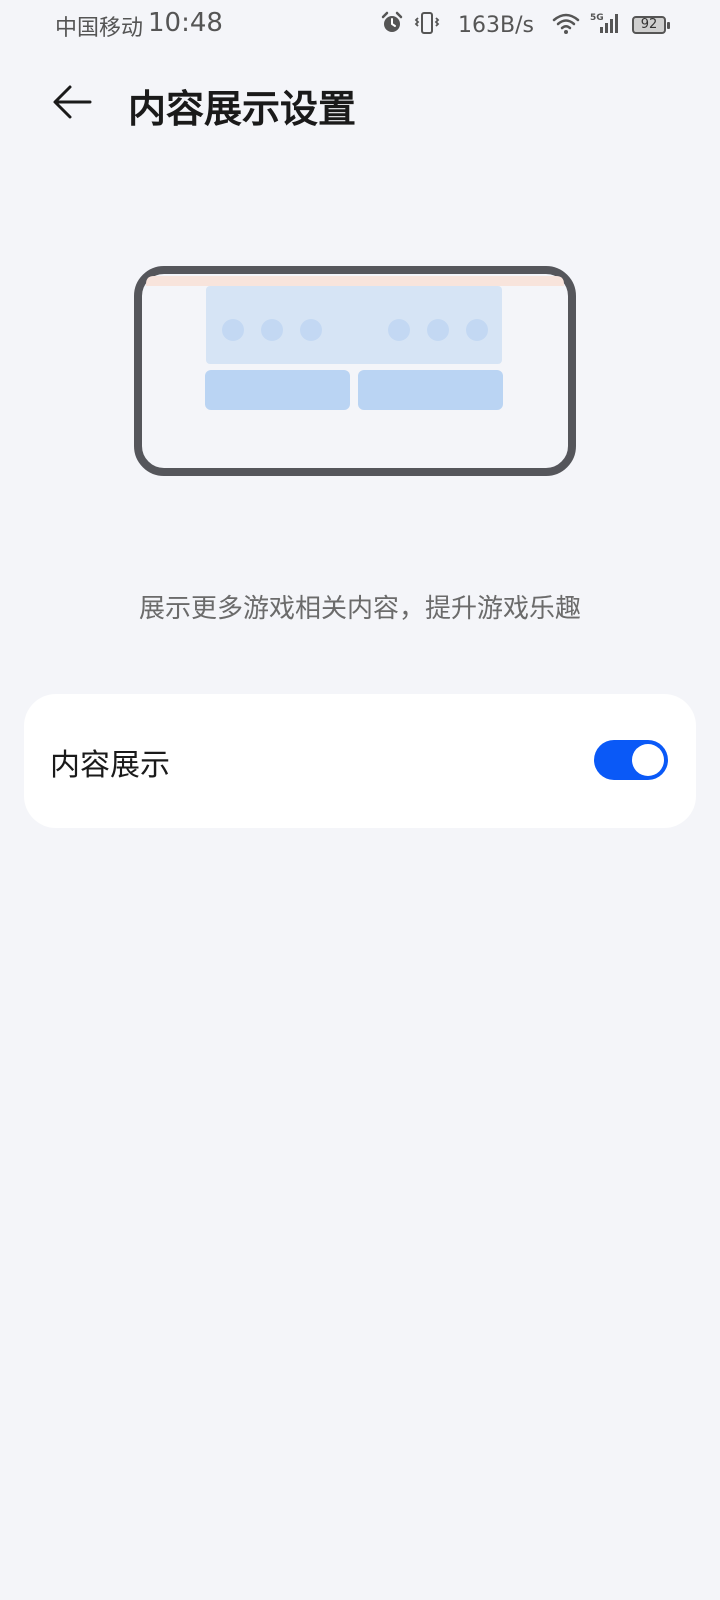  Describe the element at coordinates (185, 23) in the screenshot. I see `status-clock: 10:48` at that location.